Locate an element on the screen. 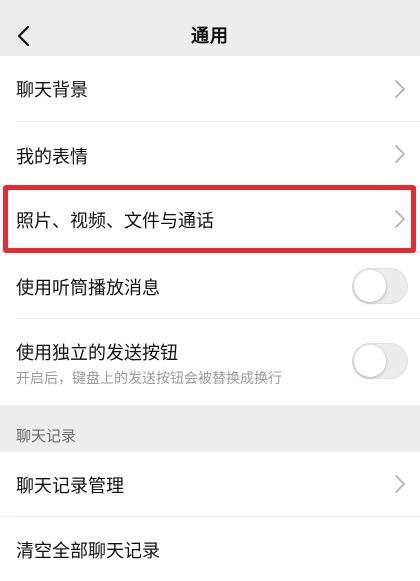  earpiece-playback-row: 使用听筒播放消息 is located at coordinates (210, 286).